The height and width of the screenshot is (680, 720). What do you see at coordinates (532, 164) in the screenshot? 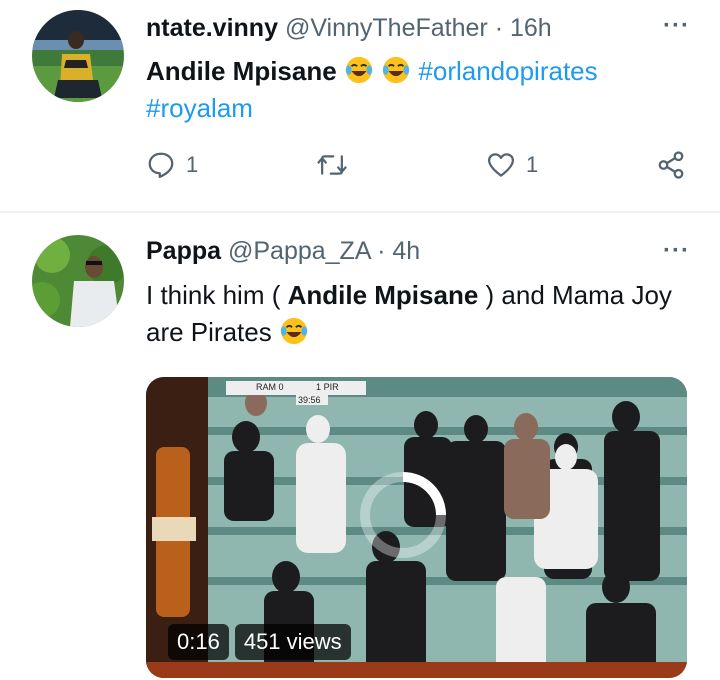
I see `like-count: 1` at bounding box center [532, 164].